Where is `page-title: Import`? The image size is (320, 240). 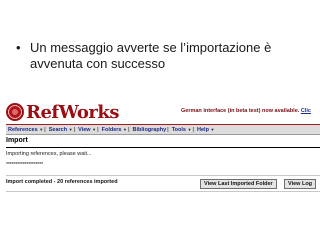
page-title: Import is located at coordinates (17, 140).